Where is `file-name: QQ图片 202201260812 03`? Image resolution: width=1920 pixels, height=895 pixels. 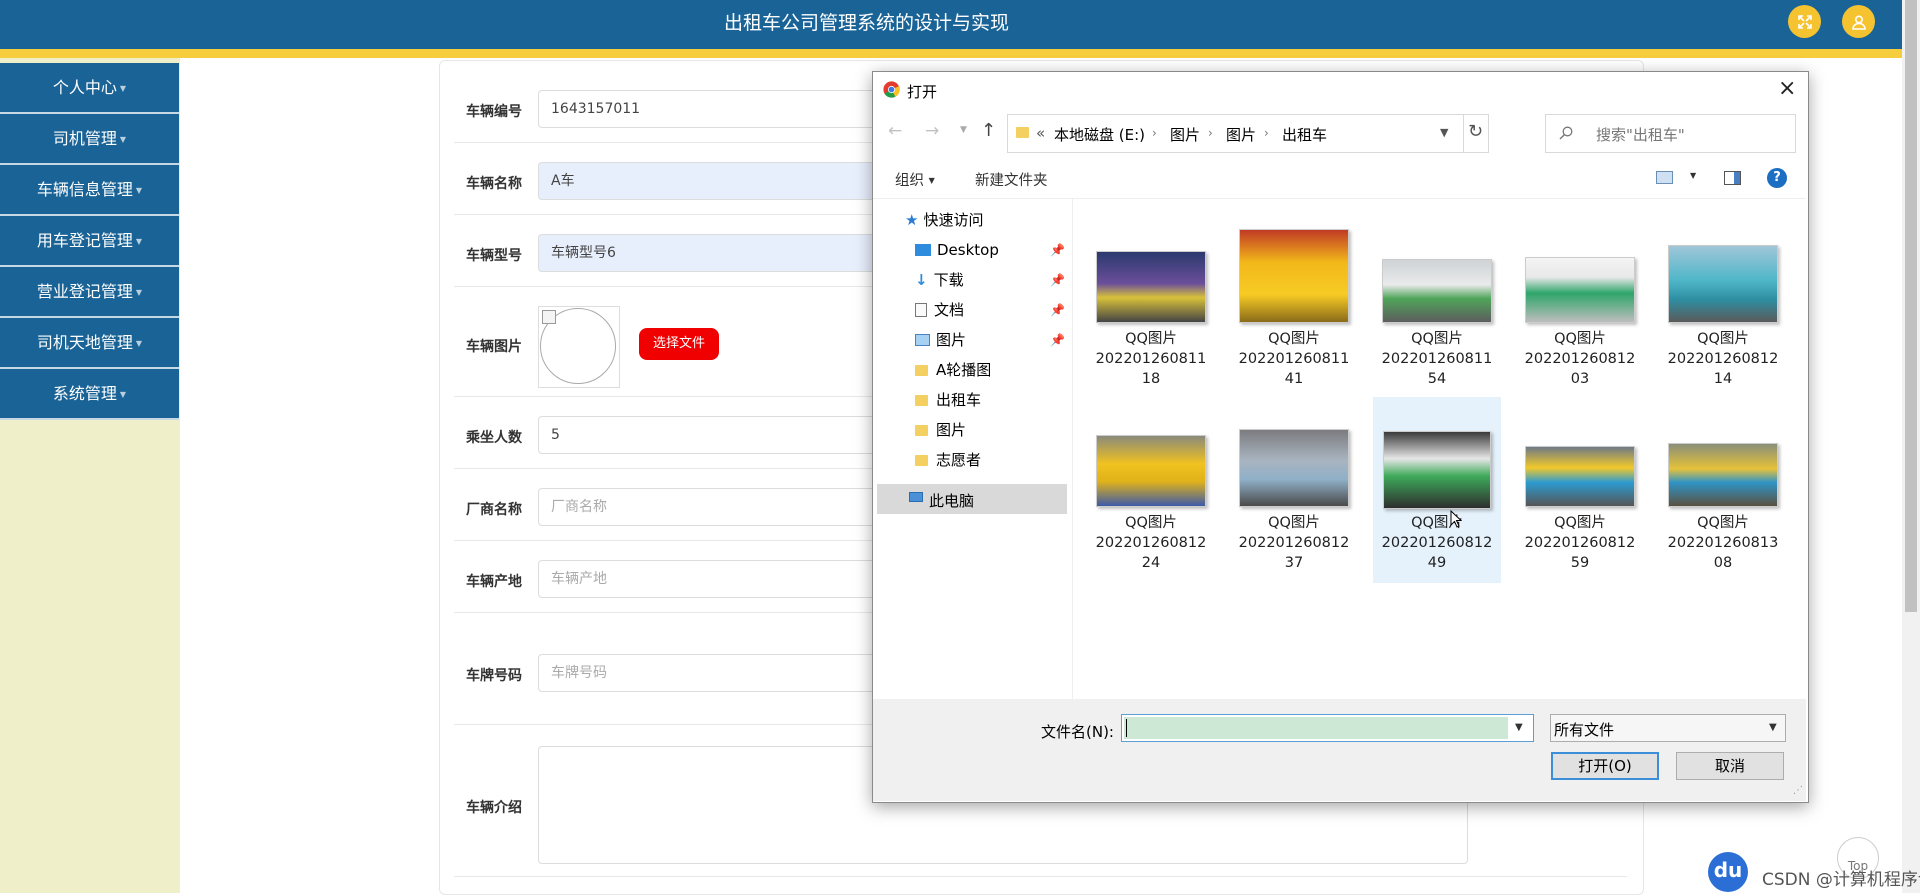 file-name: QQ图片 202201260812 03 is located at coordinates (1580, 359).